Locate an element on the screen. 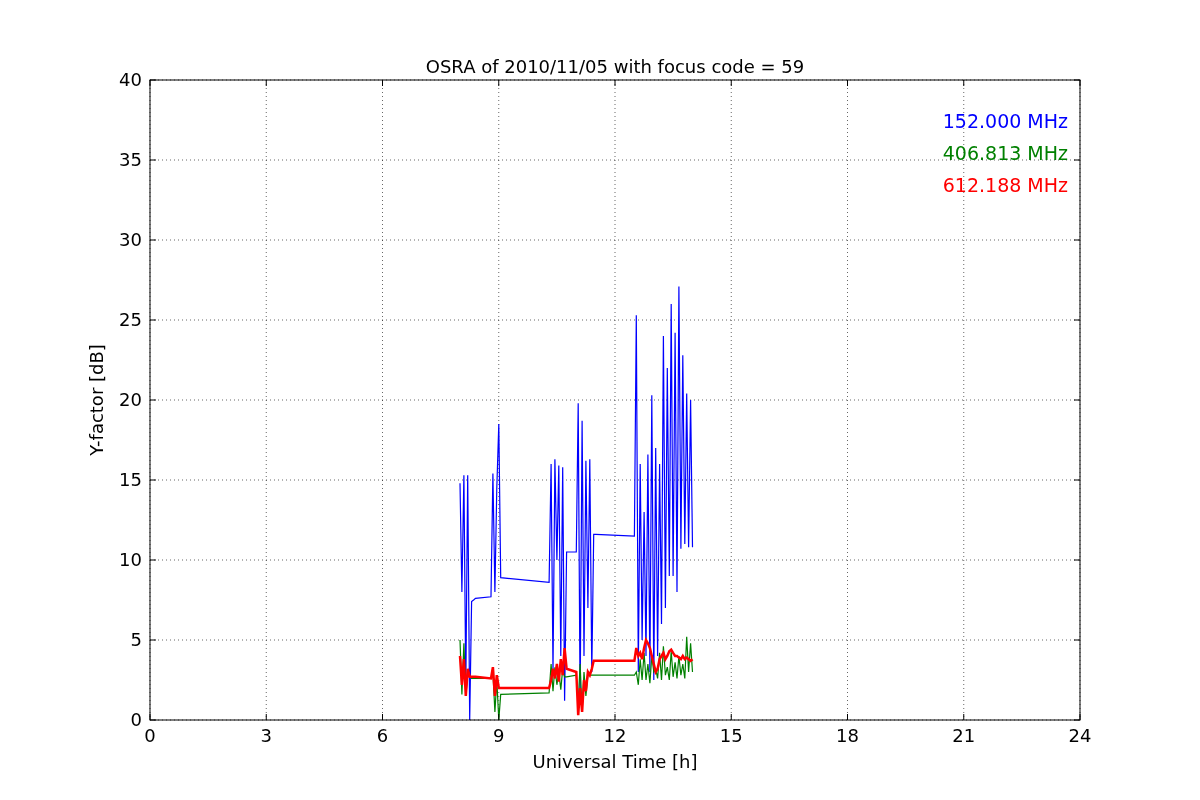 The width and height of the screenshot is (1200, 800). x-tick-label: 3 is located at coordinates (266, 735).